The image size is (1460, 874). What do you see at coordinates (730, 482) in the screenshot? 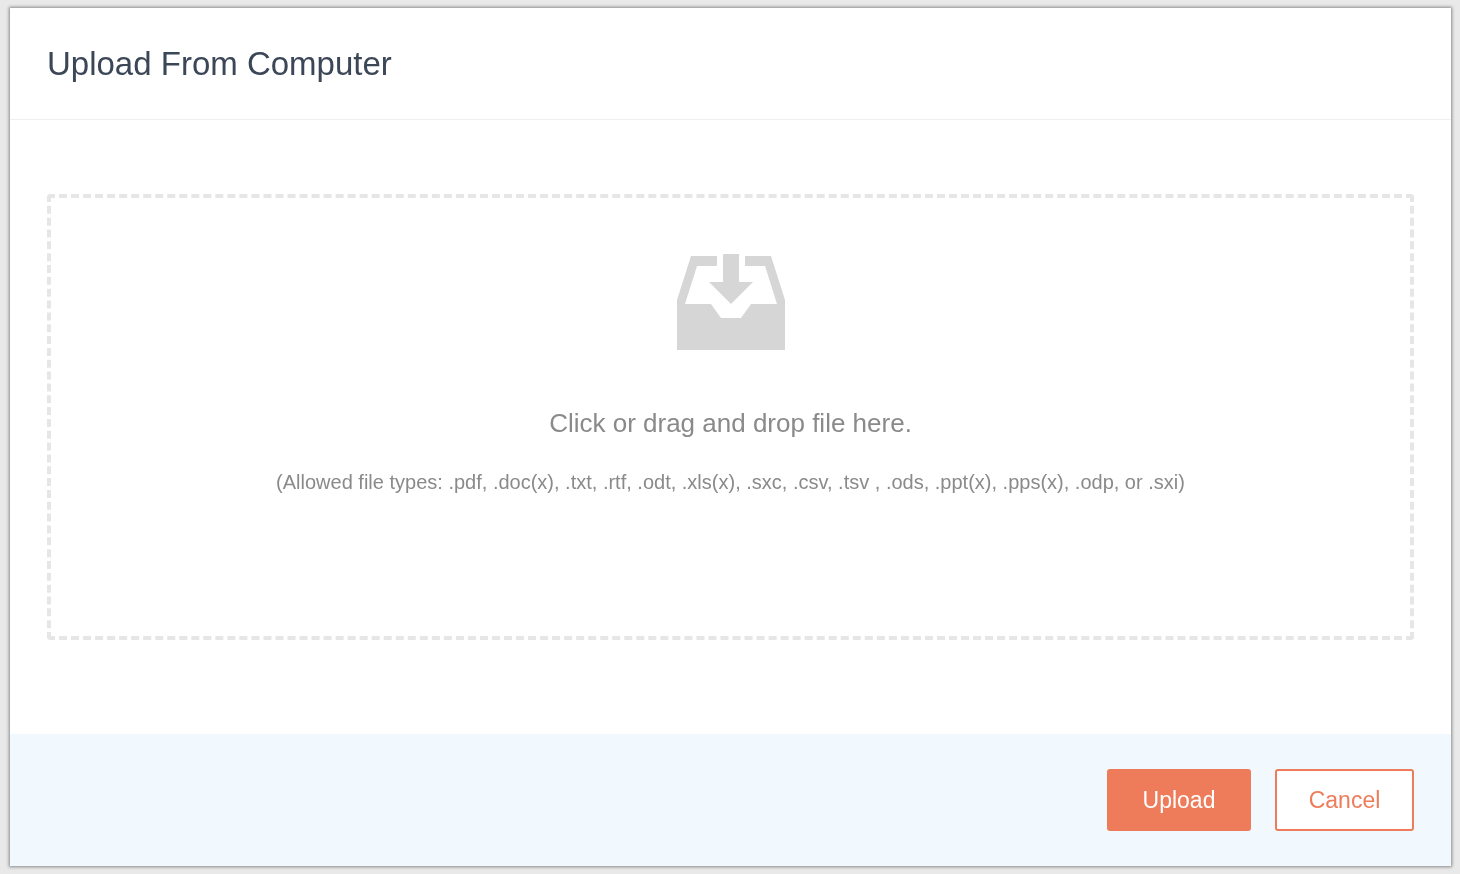
I see `file-types-hint: (Allowed file types: .pdf, .doc(x), .txt, .rtf, .odt, .xls(x), .sxc, .csv, .tsv , .ods, .ppt(x), .pps(x), .odp, or .sxi)` at bounding box center [730, 482].